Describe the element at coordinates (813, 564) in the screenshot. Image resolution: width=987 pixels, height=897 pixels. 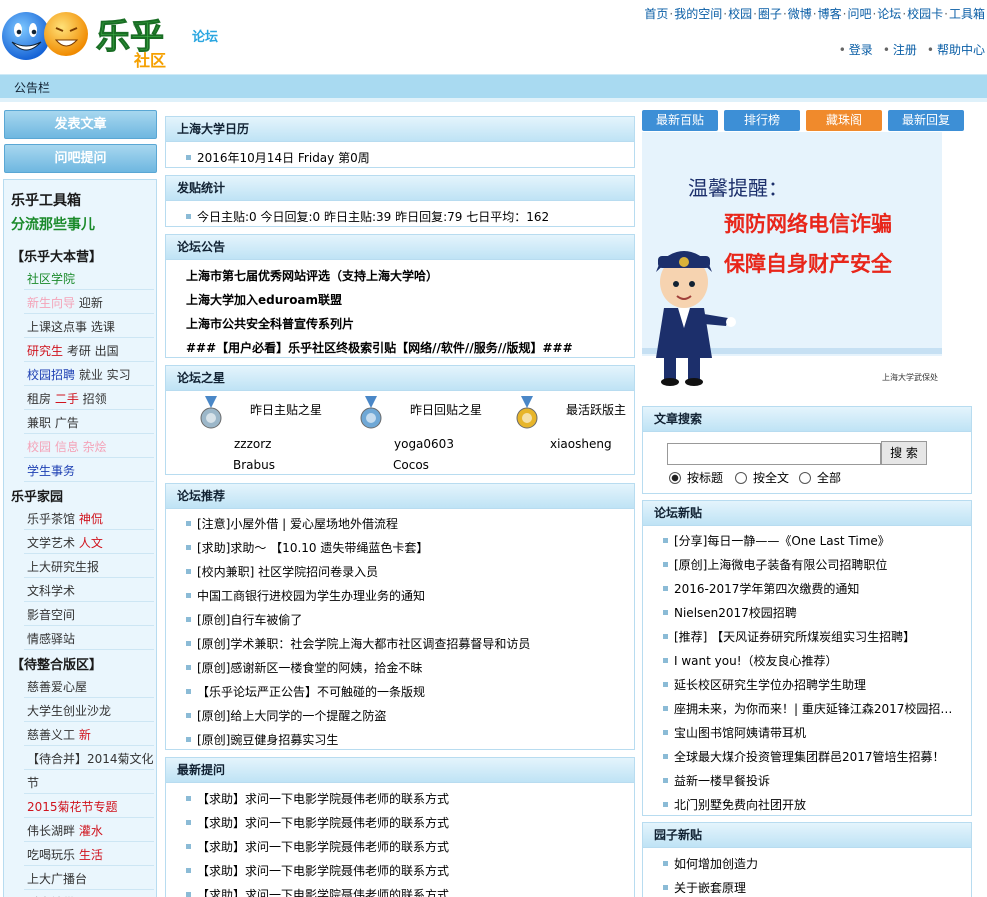
I see `new-post-item: [原创]上海微电子装备有限公司招聘职位` at that location.